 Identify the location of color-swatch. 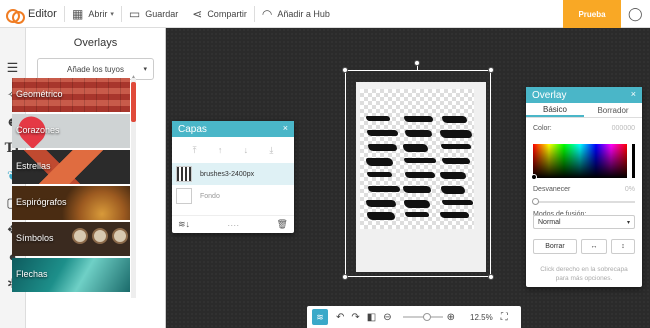
(633, 161).